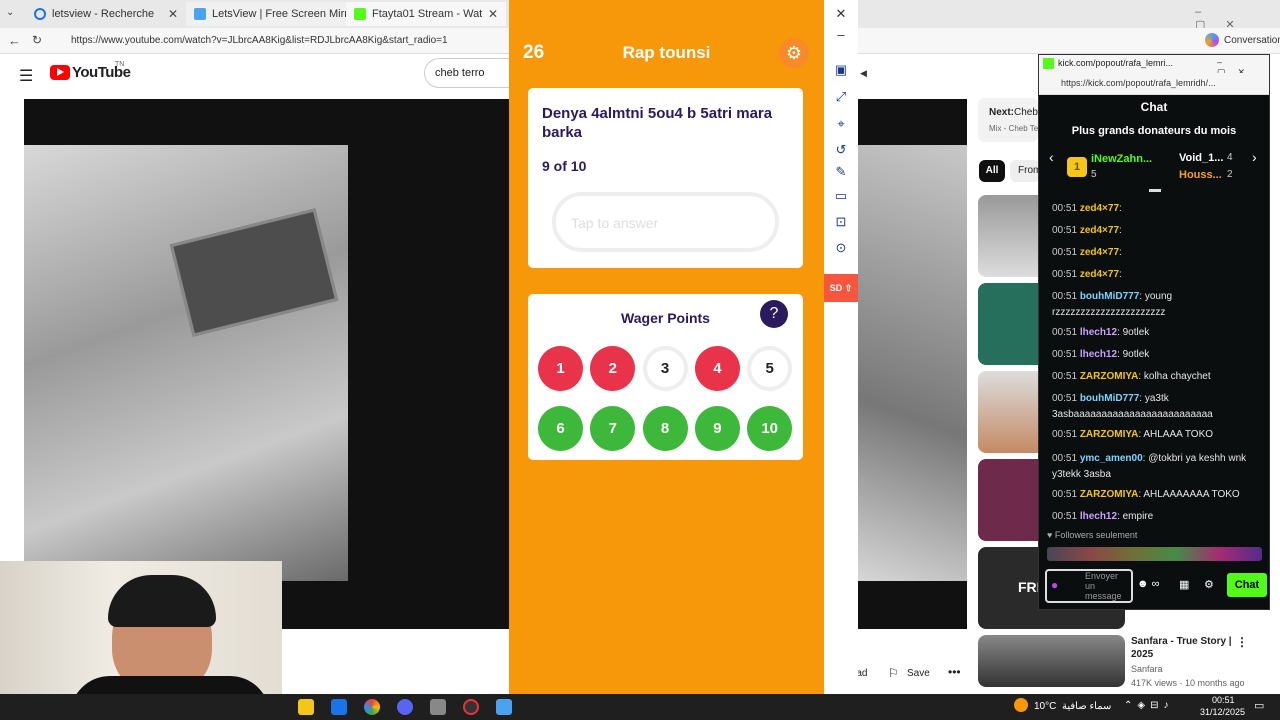  What do you see at coordinates (1212, 40) in the screenshot?
I see `copilot-icon` at bounding box center [1212, 40].